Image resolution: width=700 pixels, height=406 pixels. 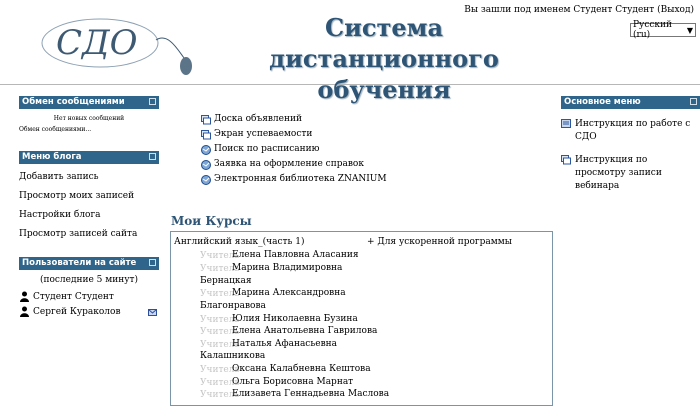 I want to click on language-value: Русский (ru), so click(x=653, y=30).